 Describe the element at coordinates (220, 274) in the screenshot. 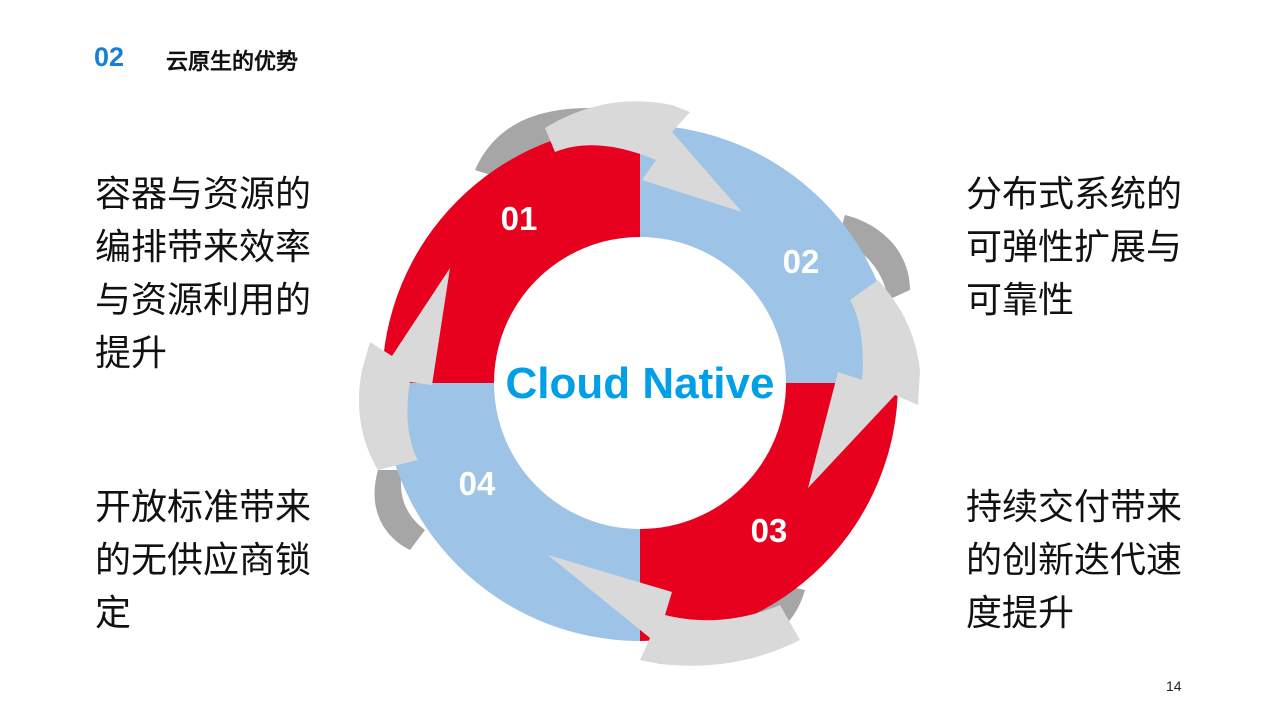

I see `point-01-text: 容器与资源的编排带来效率与资源利用的提升` at that location.